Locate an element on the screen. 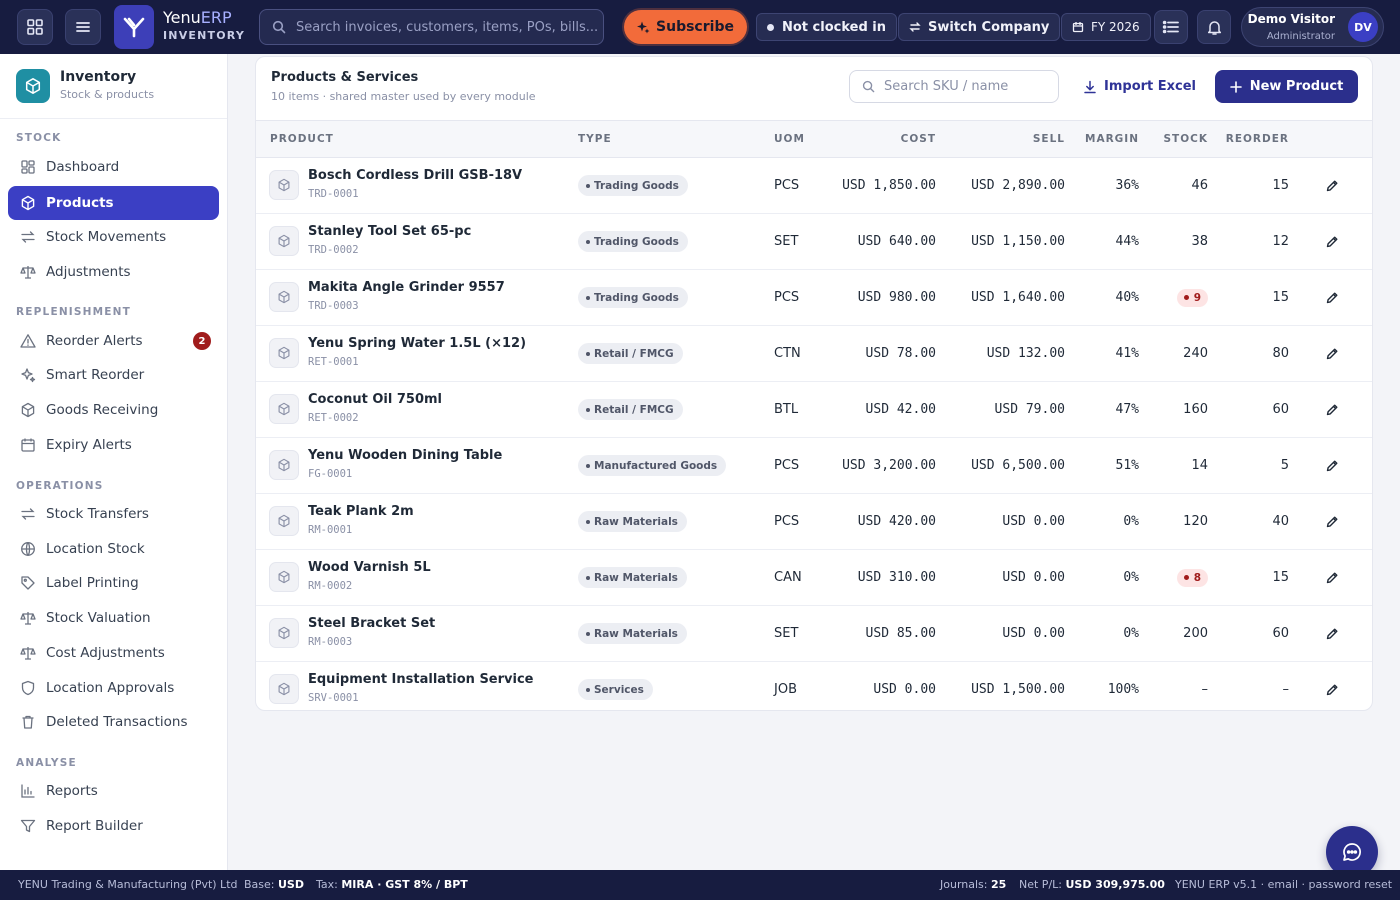 The height and width of the screenshot is (900, 1400). sidebar-item-goods-receiving: Goods Receiving is located at coordinates (113, 410).